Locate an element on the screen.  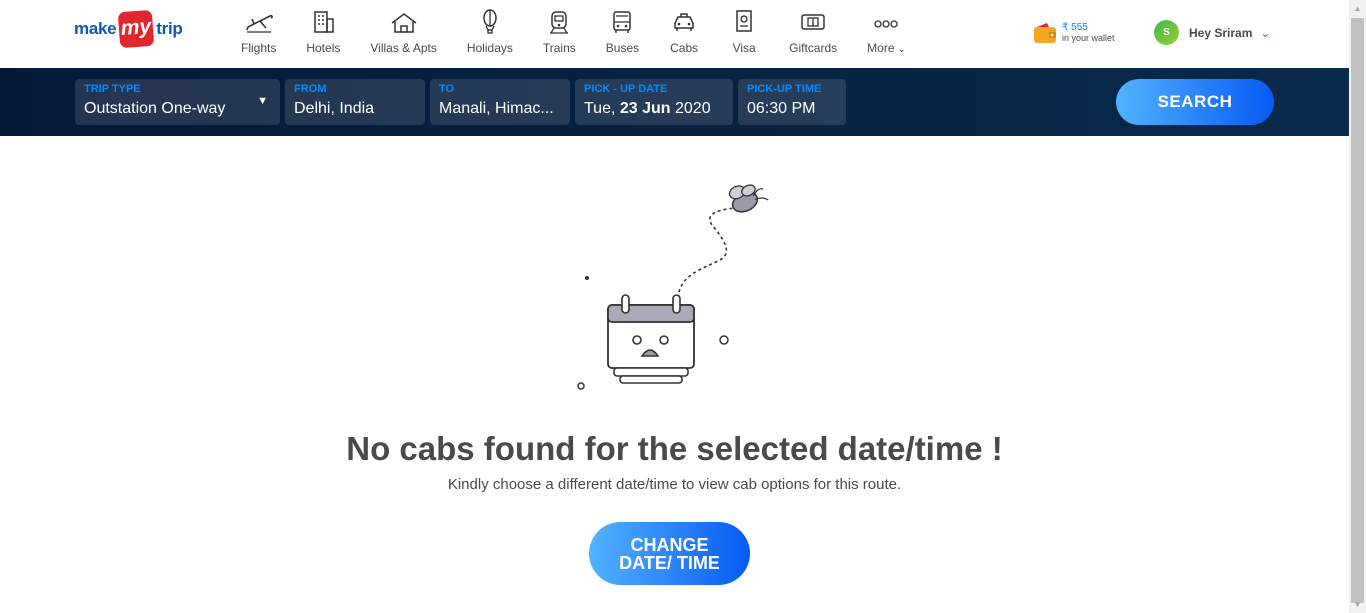
user-menu: S Hey Sriram ⌄ is located at coordinates (1212, 32).